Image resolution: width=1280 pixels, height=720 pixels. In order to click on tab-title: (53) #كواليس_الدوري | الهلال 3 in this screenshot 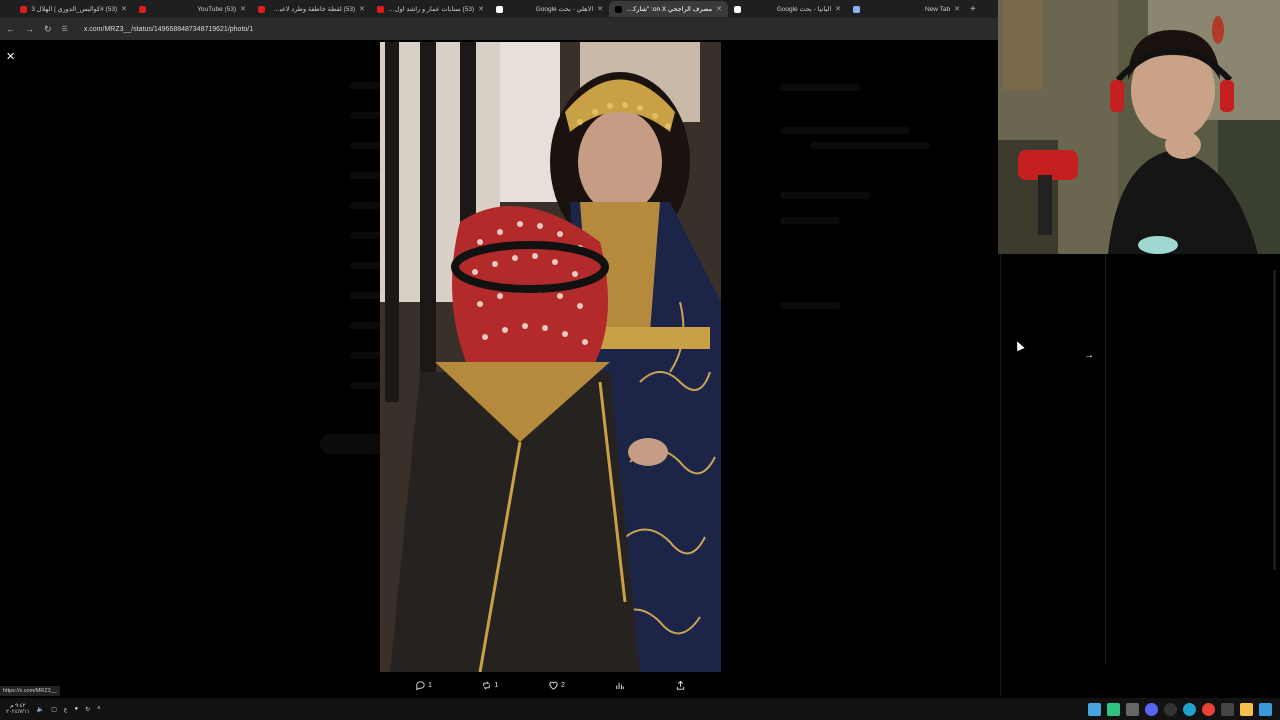, I will do `click(74, 9)`.